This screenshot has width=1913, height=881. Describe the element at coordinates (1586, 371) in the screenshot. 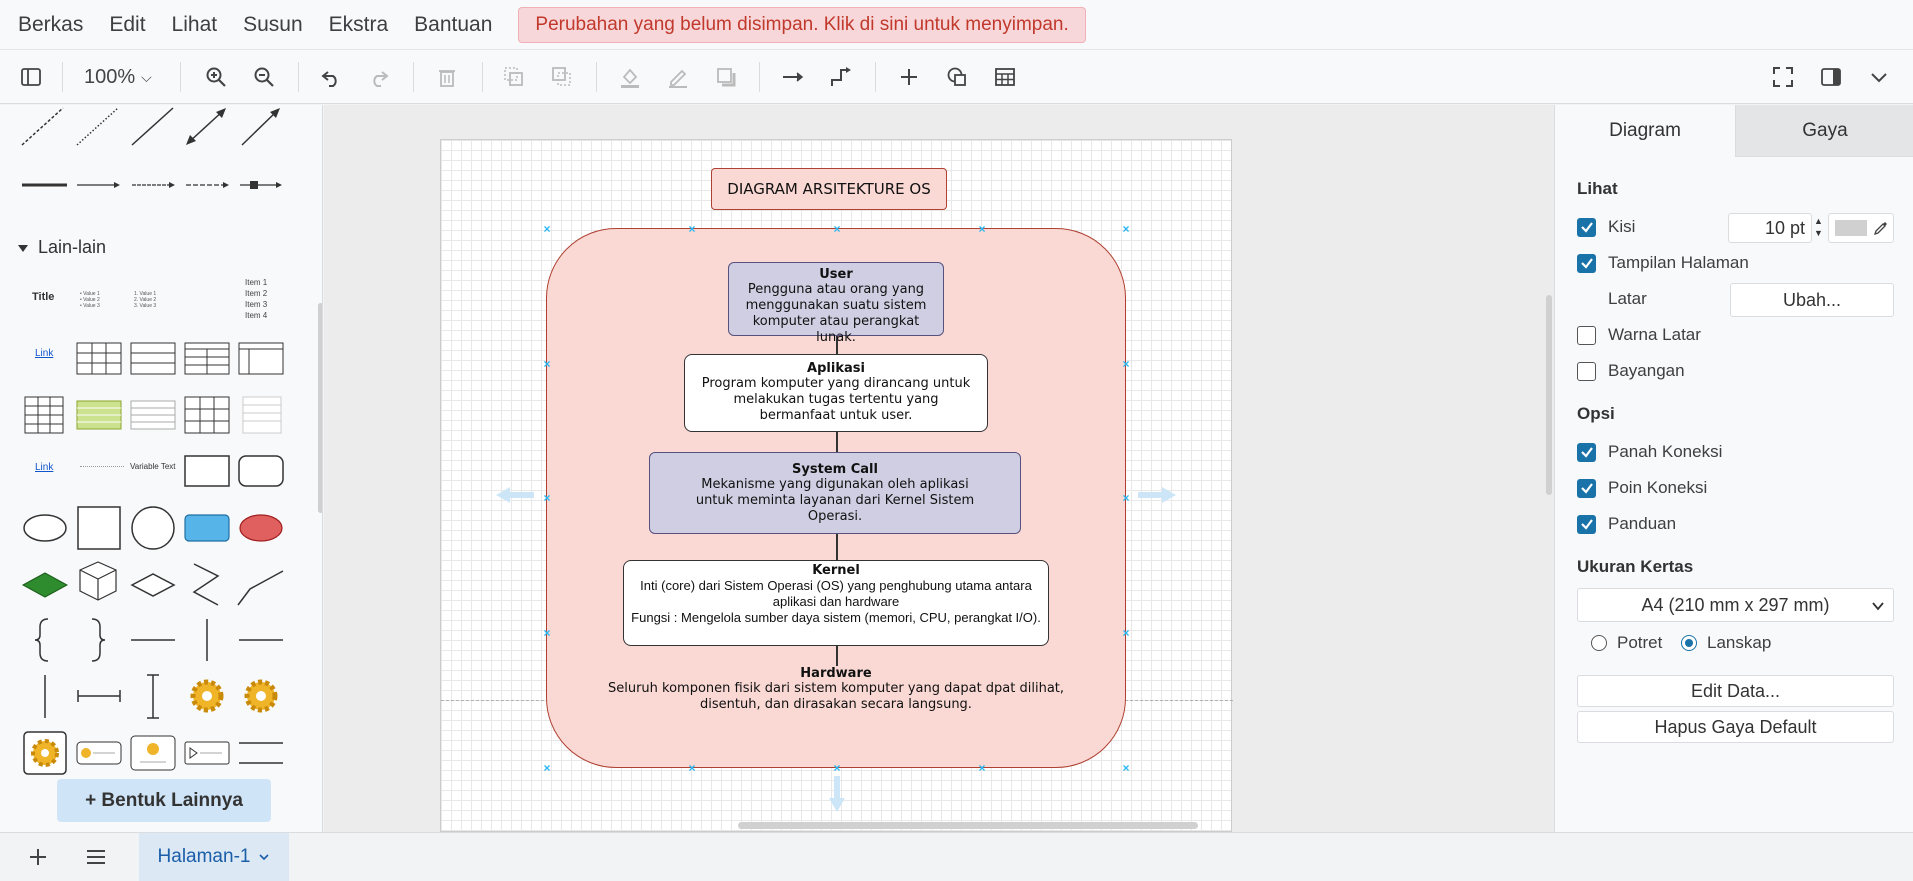

I see `shadow-checkbox` at that location.